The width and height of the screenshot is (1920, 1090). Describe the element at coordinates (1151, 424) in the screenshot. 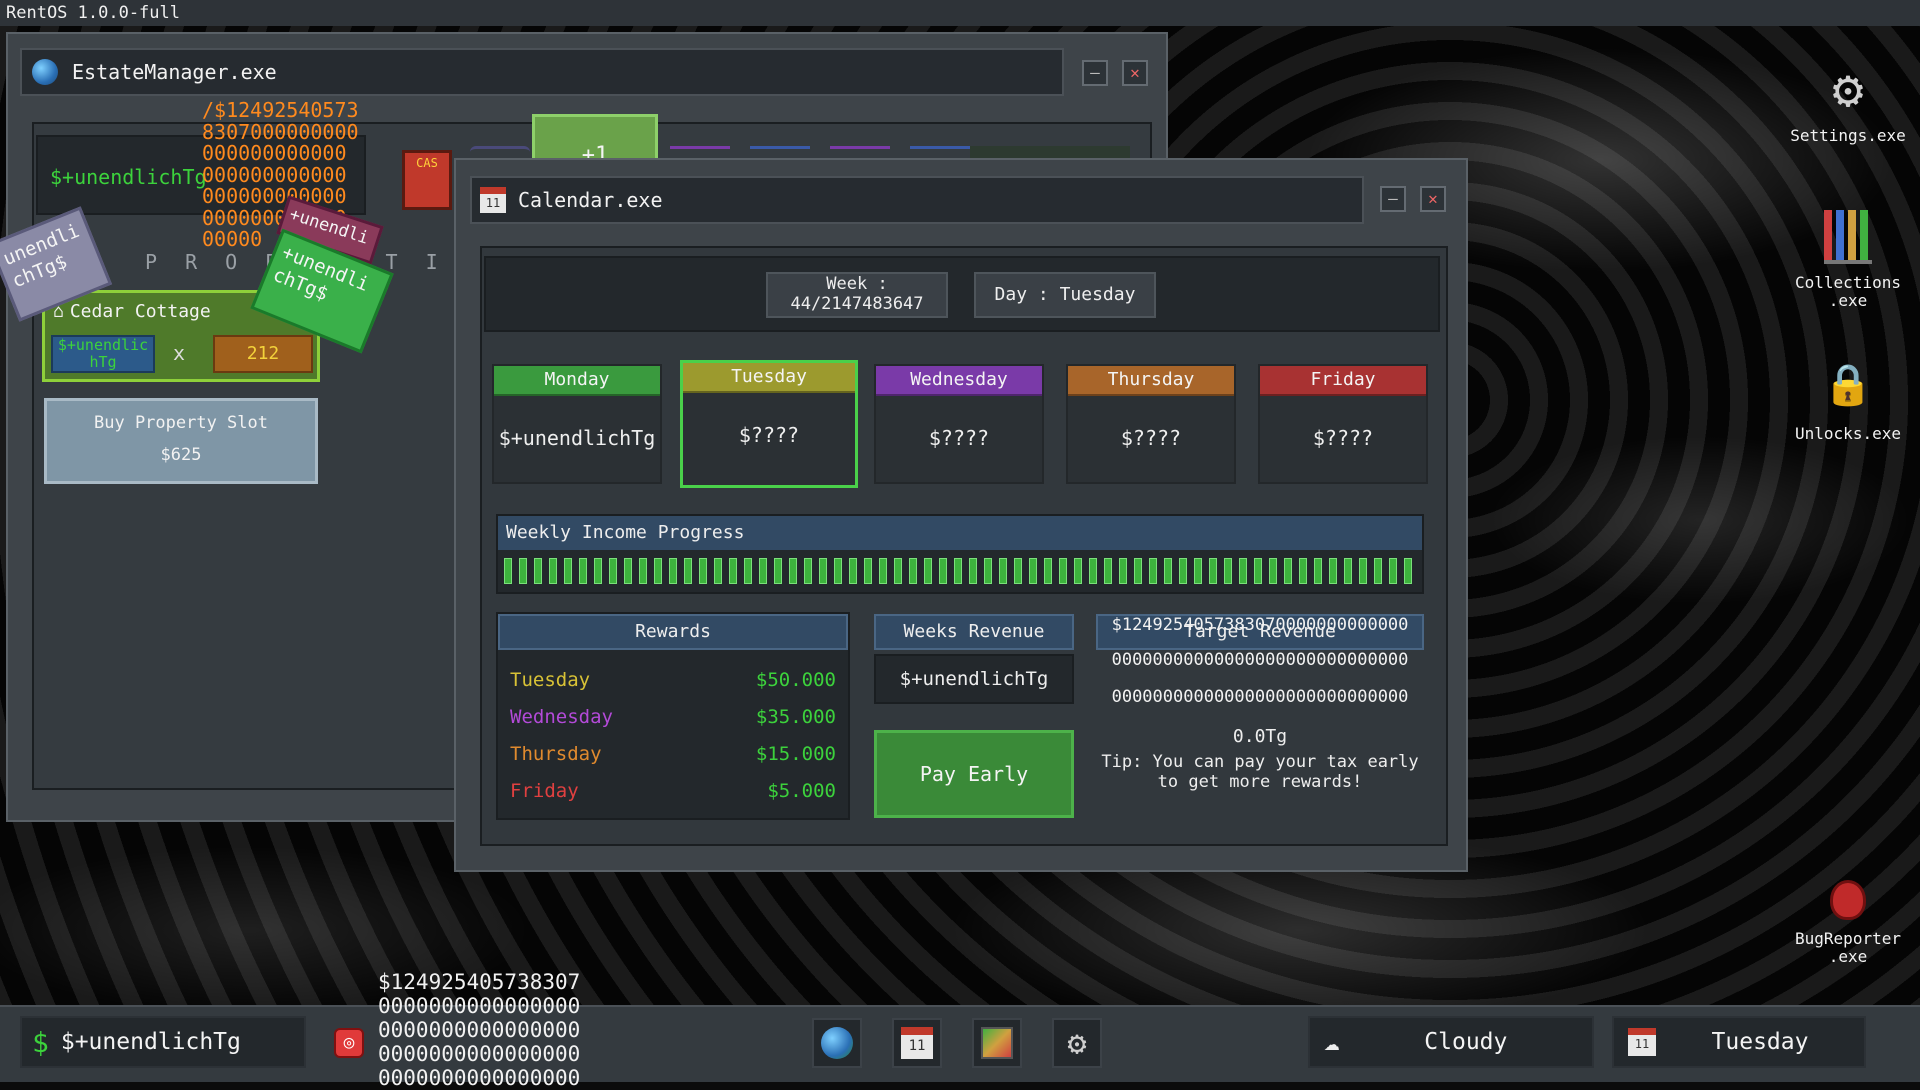

I see `day-card-thursday: Thursday $????` at that location.